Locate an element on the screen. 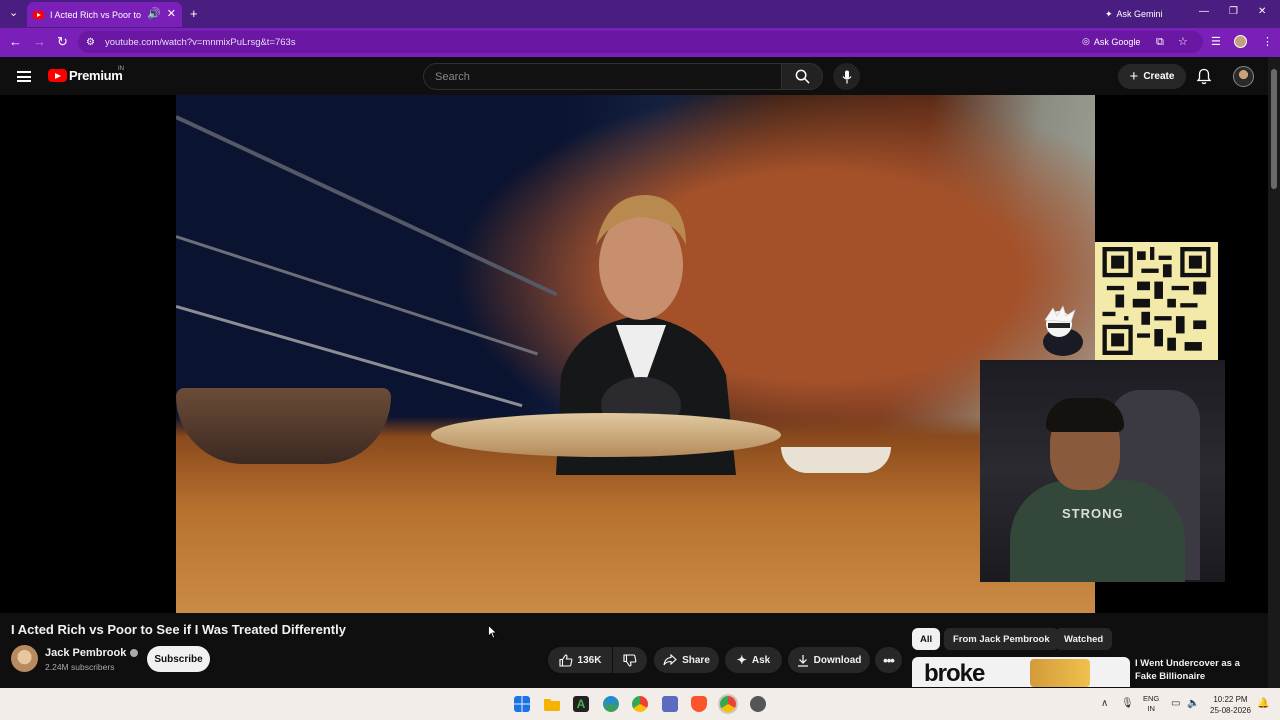 Image resolution: width=1280 pixels, height=720 pixels. youtube-logo is located at coordinates (57, 75).